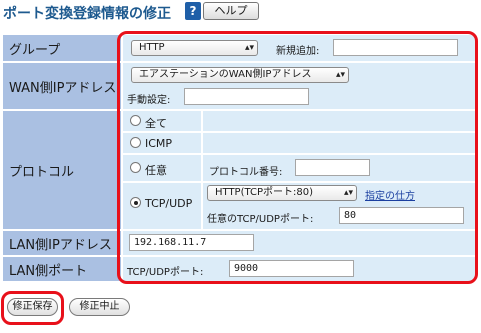 The image size is (481, 333). What do you see at coordinates (87, 14) in the screenshot?
I see `page-title: ポート変換登録情報の修正` at bounding box center [87, 14].